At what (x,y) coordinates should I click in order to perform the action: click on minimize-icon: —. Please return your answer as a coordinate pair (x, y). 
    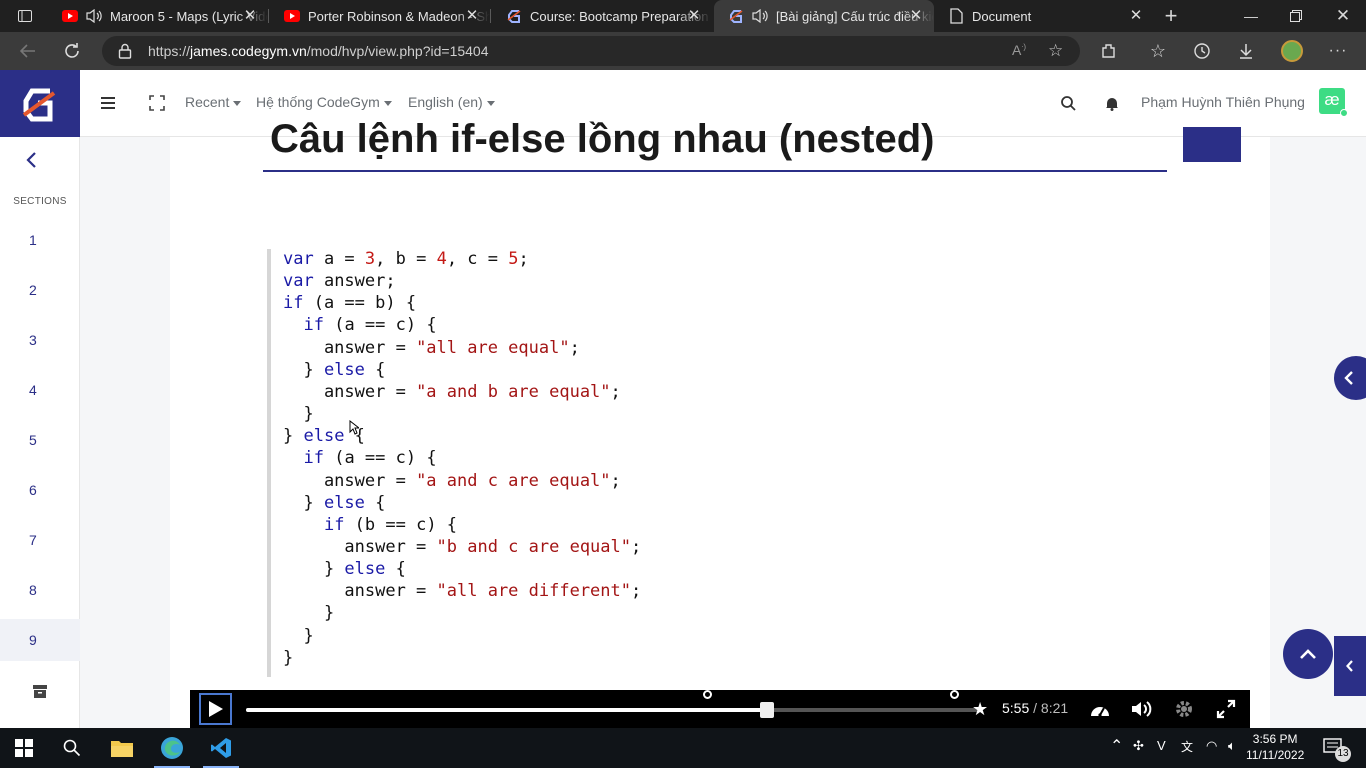
    Looking at the image, I should click on (1251, 16).